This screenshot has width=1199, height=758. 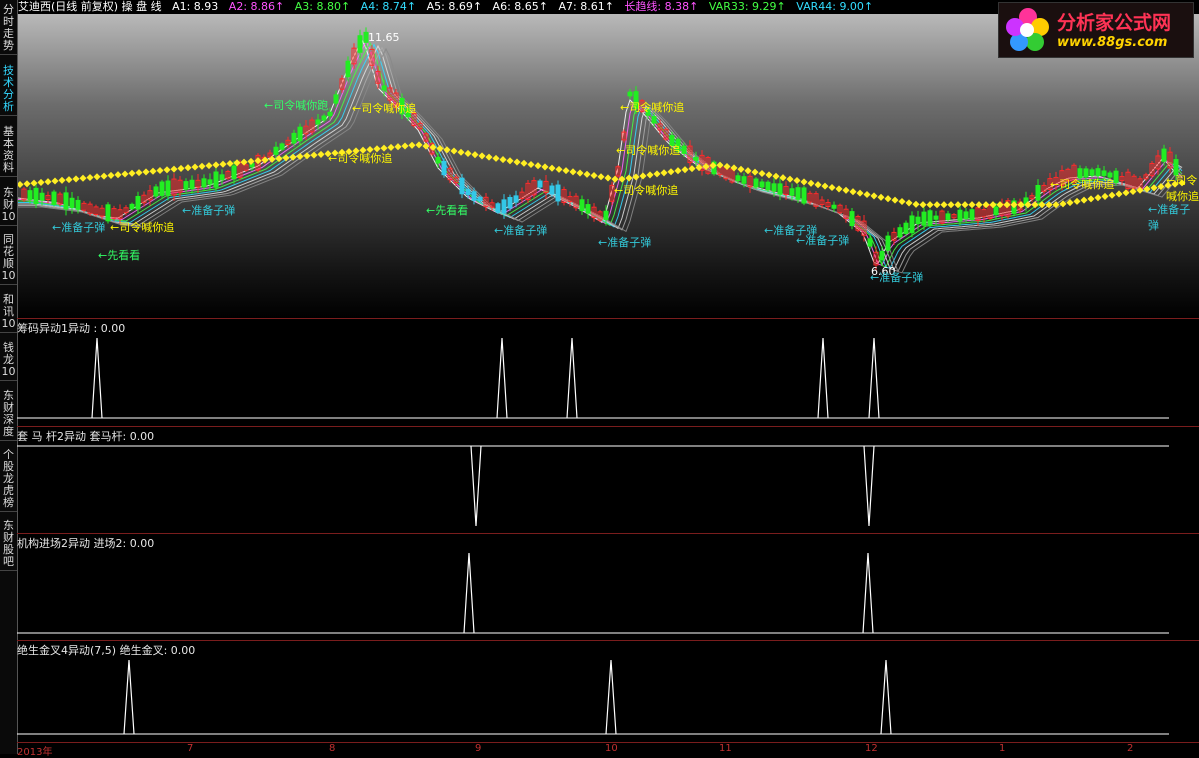 I want to click on axis-label: 12, so click(x=871, y=748).